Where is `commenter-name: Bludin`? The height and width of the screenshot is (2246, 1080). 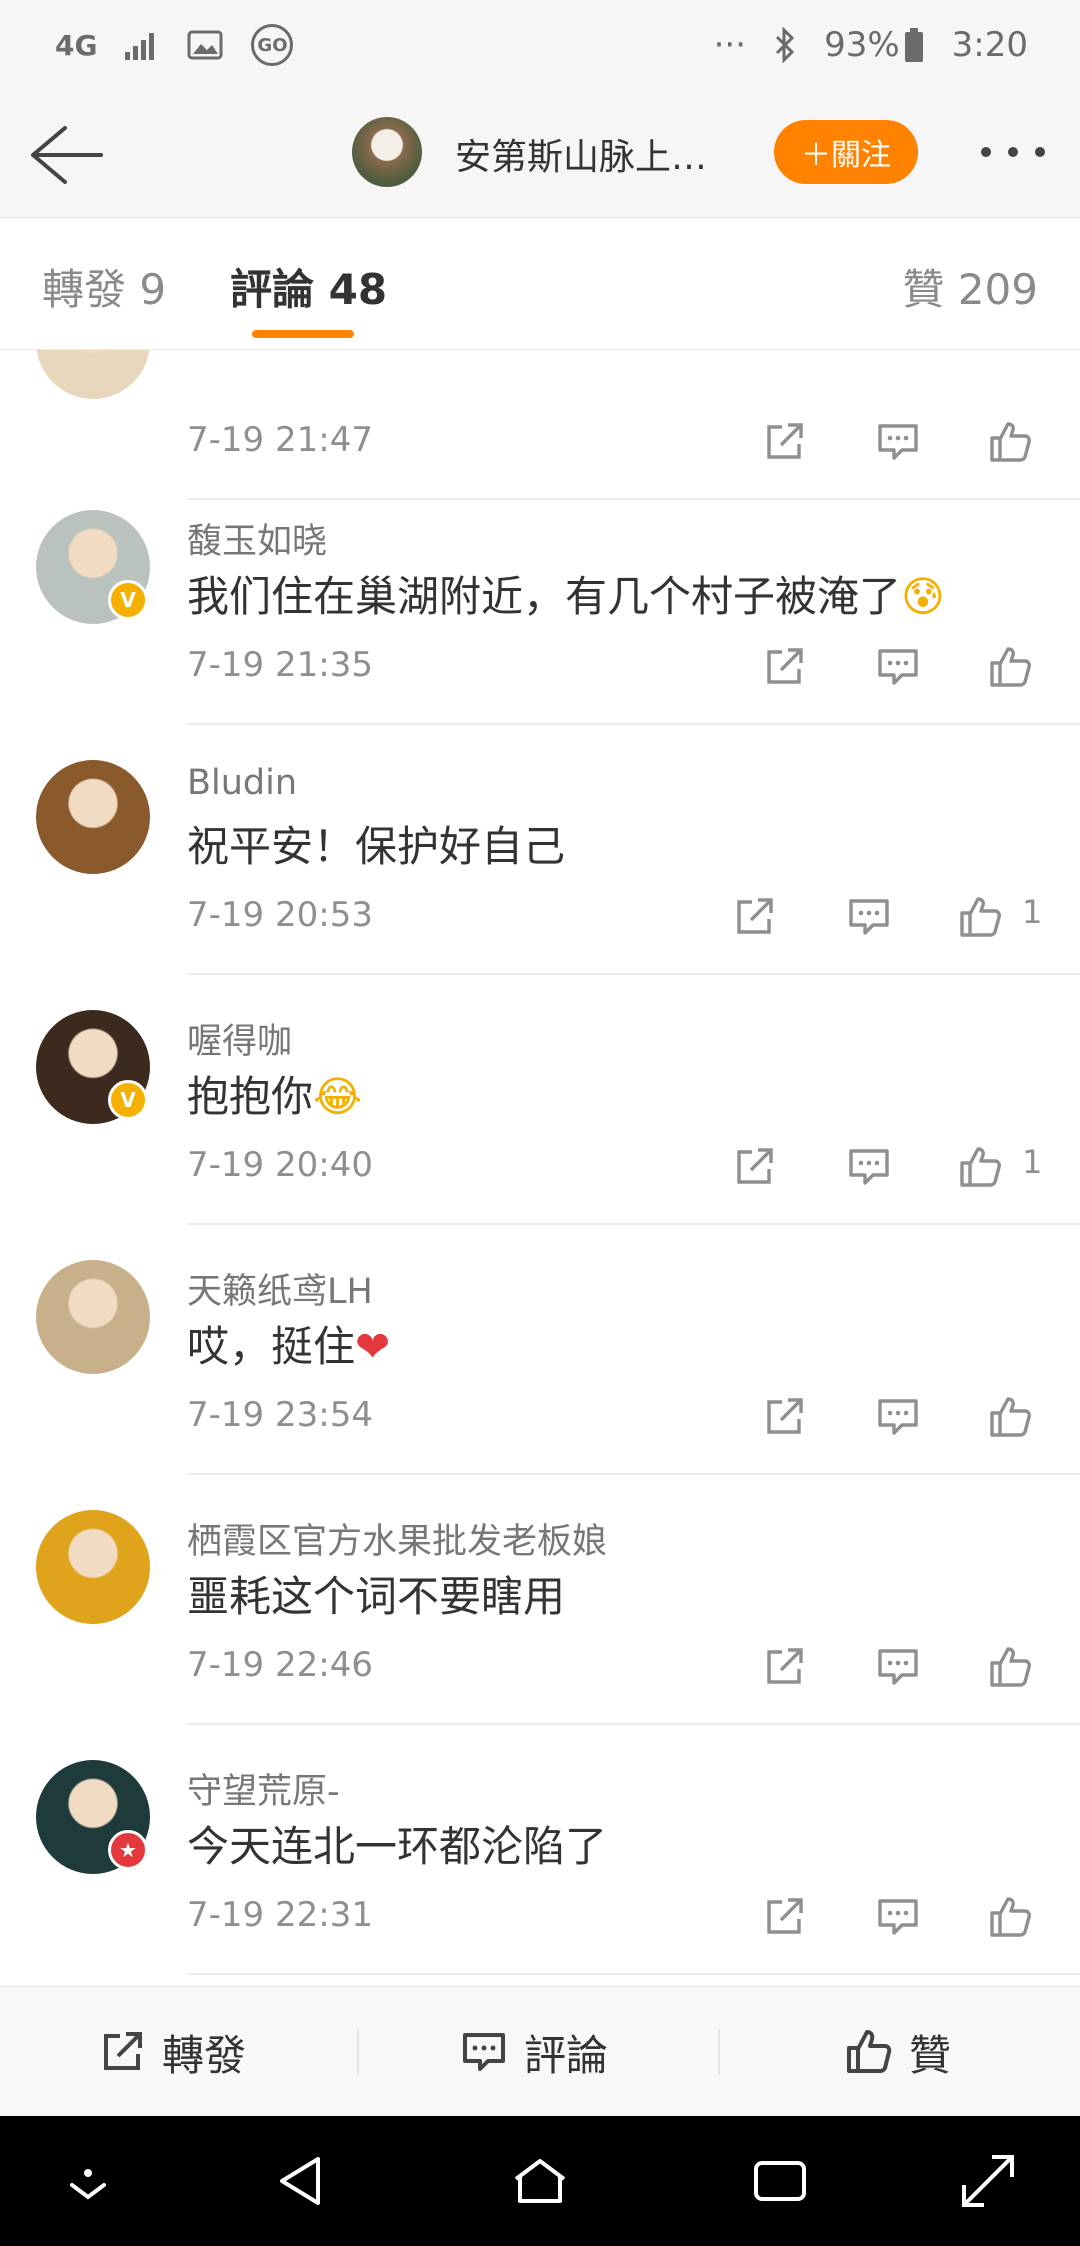
commenter-name: Bludin is located at coordinates (242, 783).